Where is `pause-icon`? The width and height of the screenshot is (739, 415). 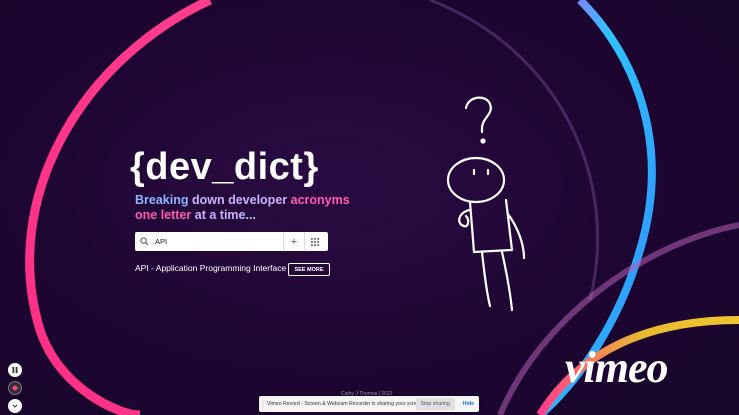 pause-icon is located at coordinates (15, 370).